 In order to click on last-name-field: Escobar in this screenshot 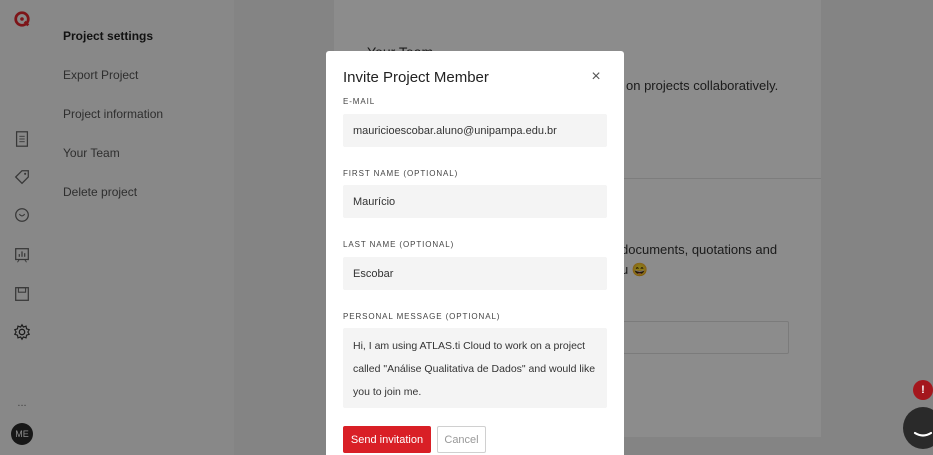, I will do `click(475, 273)`.